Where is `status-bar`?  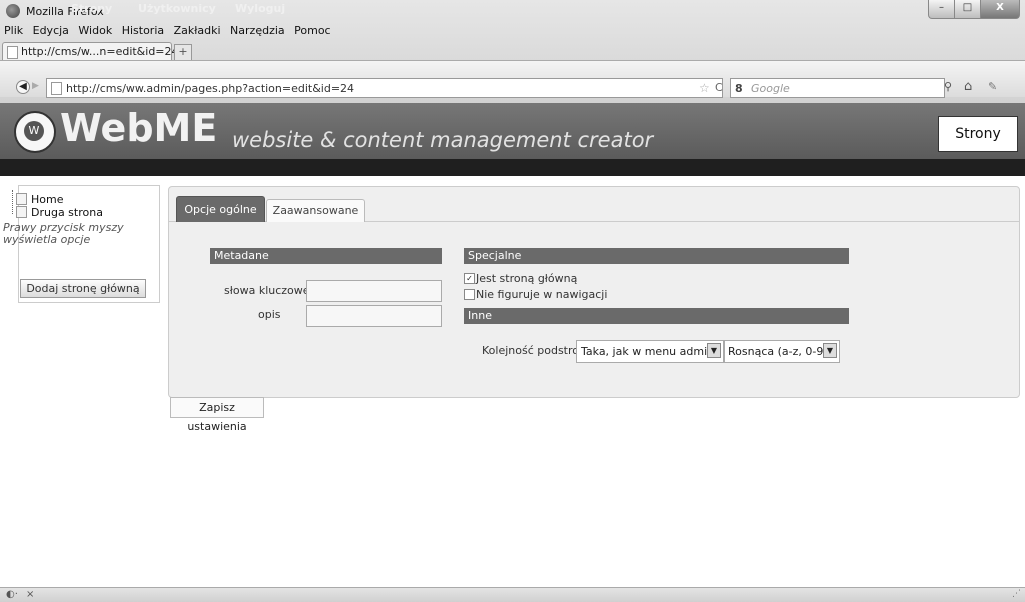
status-bar is located at coordinates (512, 594).